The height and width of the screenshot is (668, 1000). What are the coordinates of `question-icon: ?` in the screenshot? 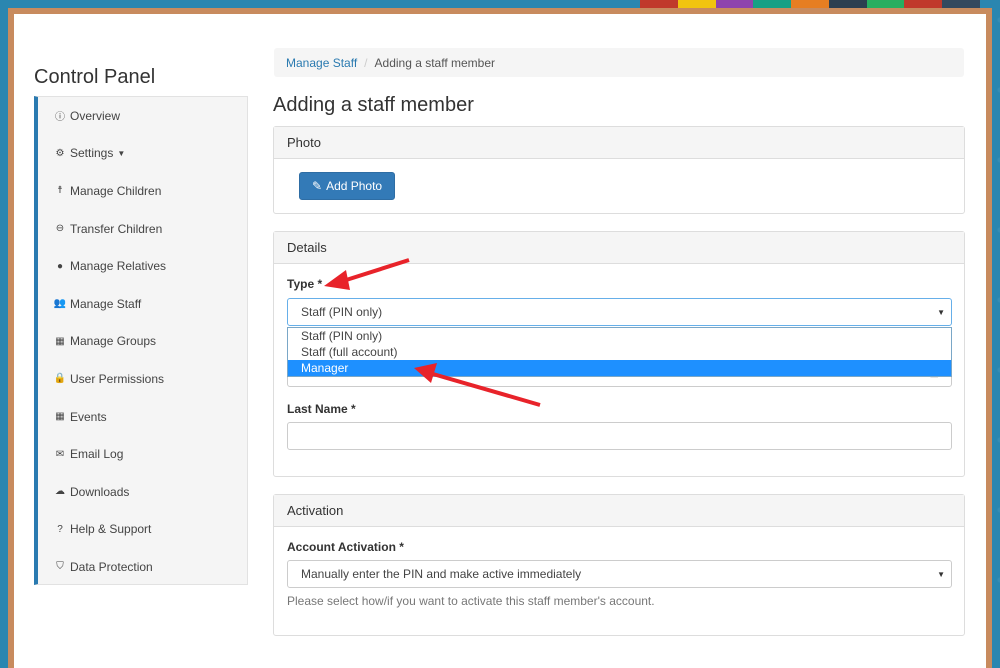 It's located at (60, 529).